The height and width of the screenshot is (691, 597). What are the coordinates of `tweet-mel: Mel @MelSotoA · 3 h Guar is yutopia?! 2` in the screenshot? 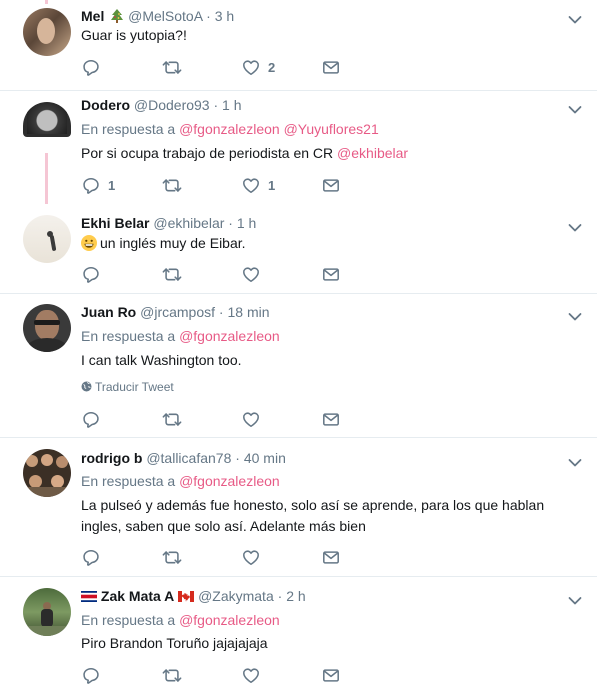 It's located at (298, 45).